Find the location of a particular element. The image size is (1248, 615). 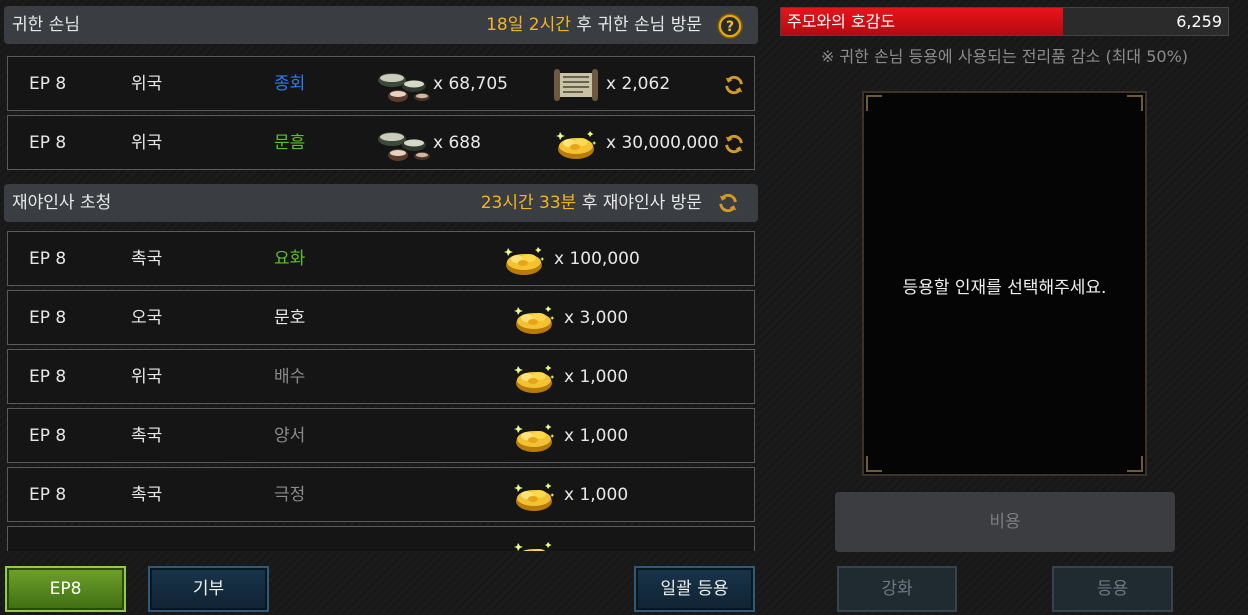

item2-qty: x 30,000,000 is located at coordinates (662, 143).